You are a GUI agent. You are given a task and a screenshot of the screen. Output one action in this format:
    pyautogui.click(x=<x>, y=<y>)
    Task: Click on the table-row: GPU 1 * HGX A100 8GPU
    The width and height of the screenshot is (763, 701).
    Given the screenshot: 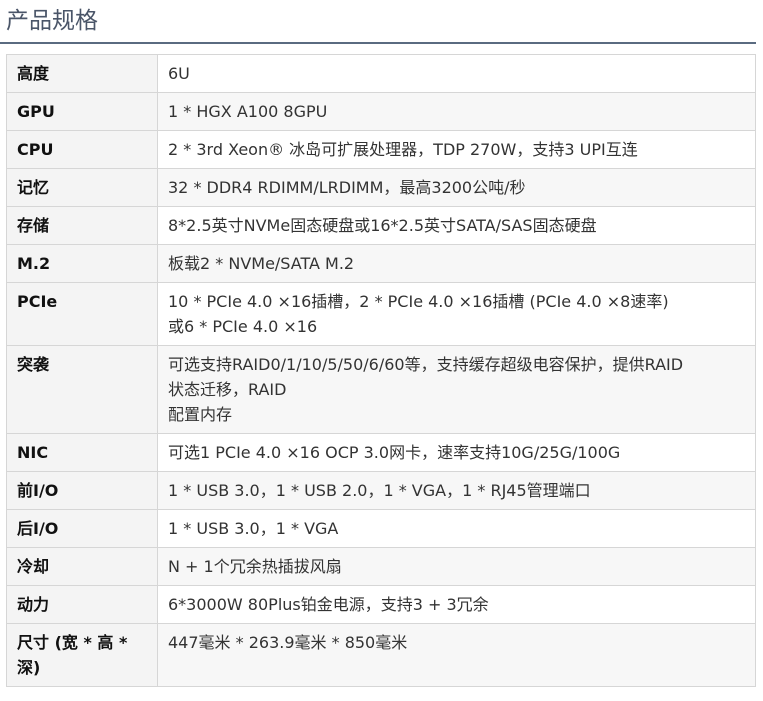 What is the action you would take?
    pyautogui.click(x=381, y=111)
    